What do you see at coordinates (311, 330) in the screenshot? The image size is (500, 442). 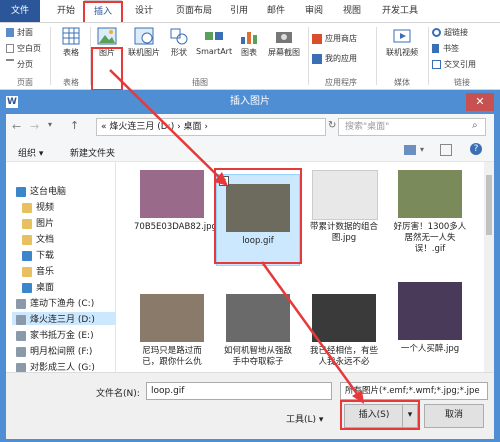 I see `arrow-to-insert` at bounding box center [311, 330].